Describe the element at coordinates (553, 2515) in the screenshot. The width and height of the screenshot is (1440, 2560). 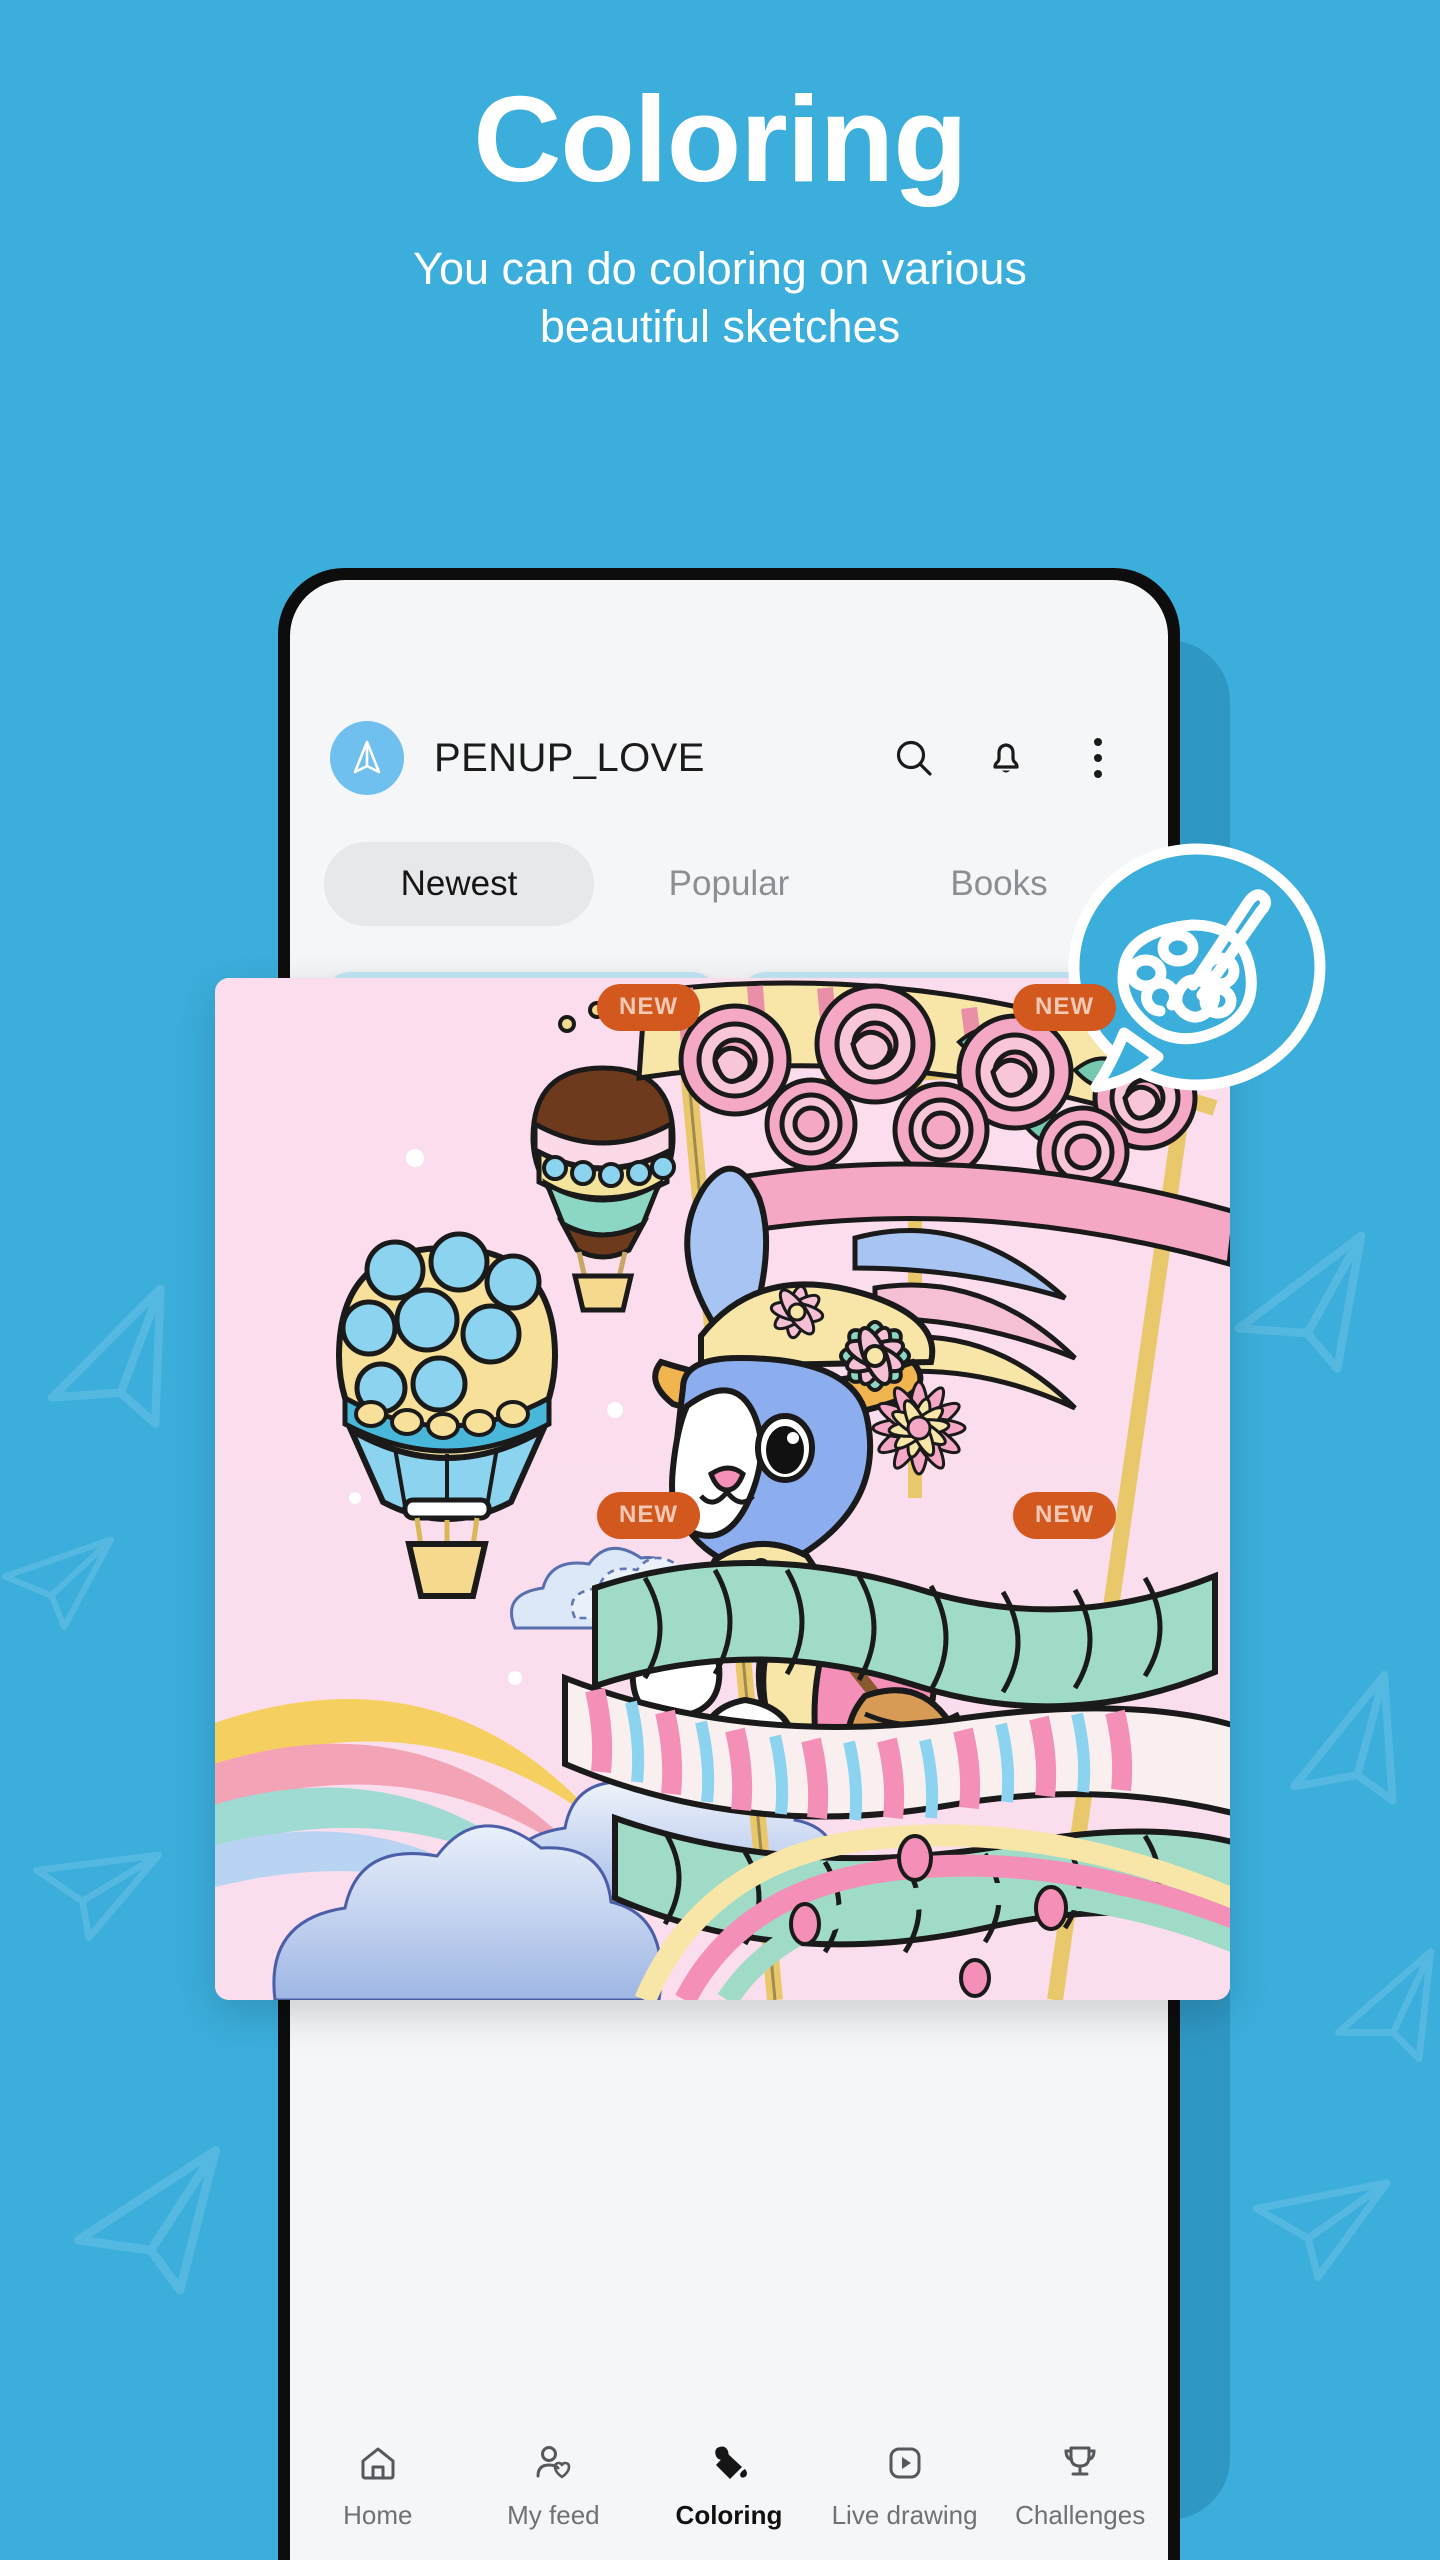
I see `nav-label: My feed` at that location.